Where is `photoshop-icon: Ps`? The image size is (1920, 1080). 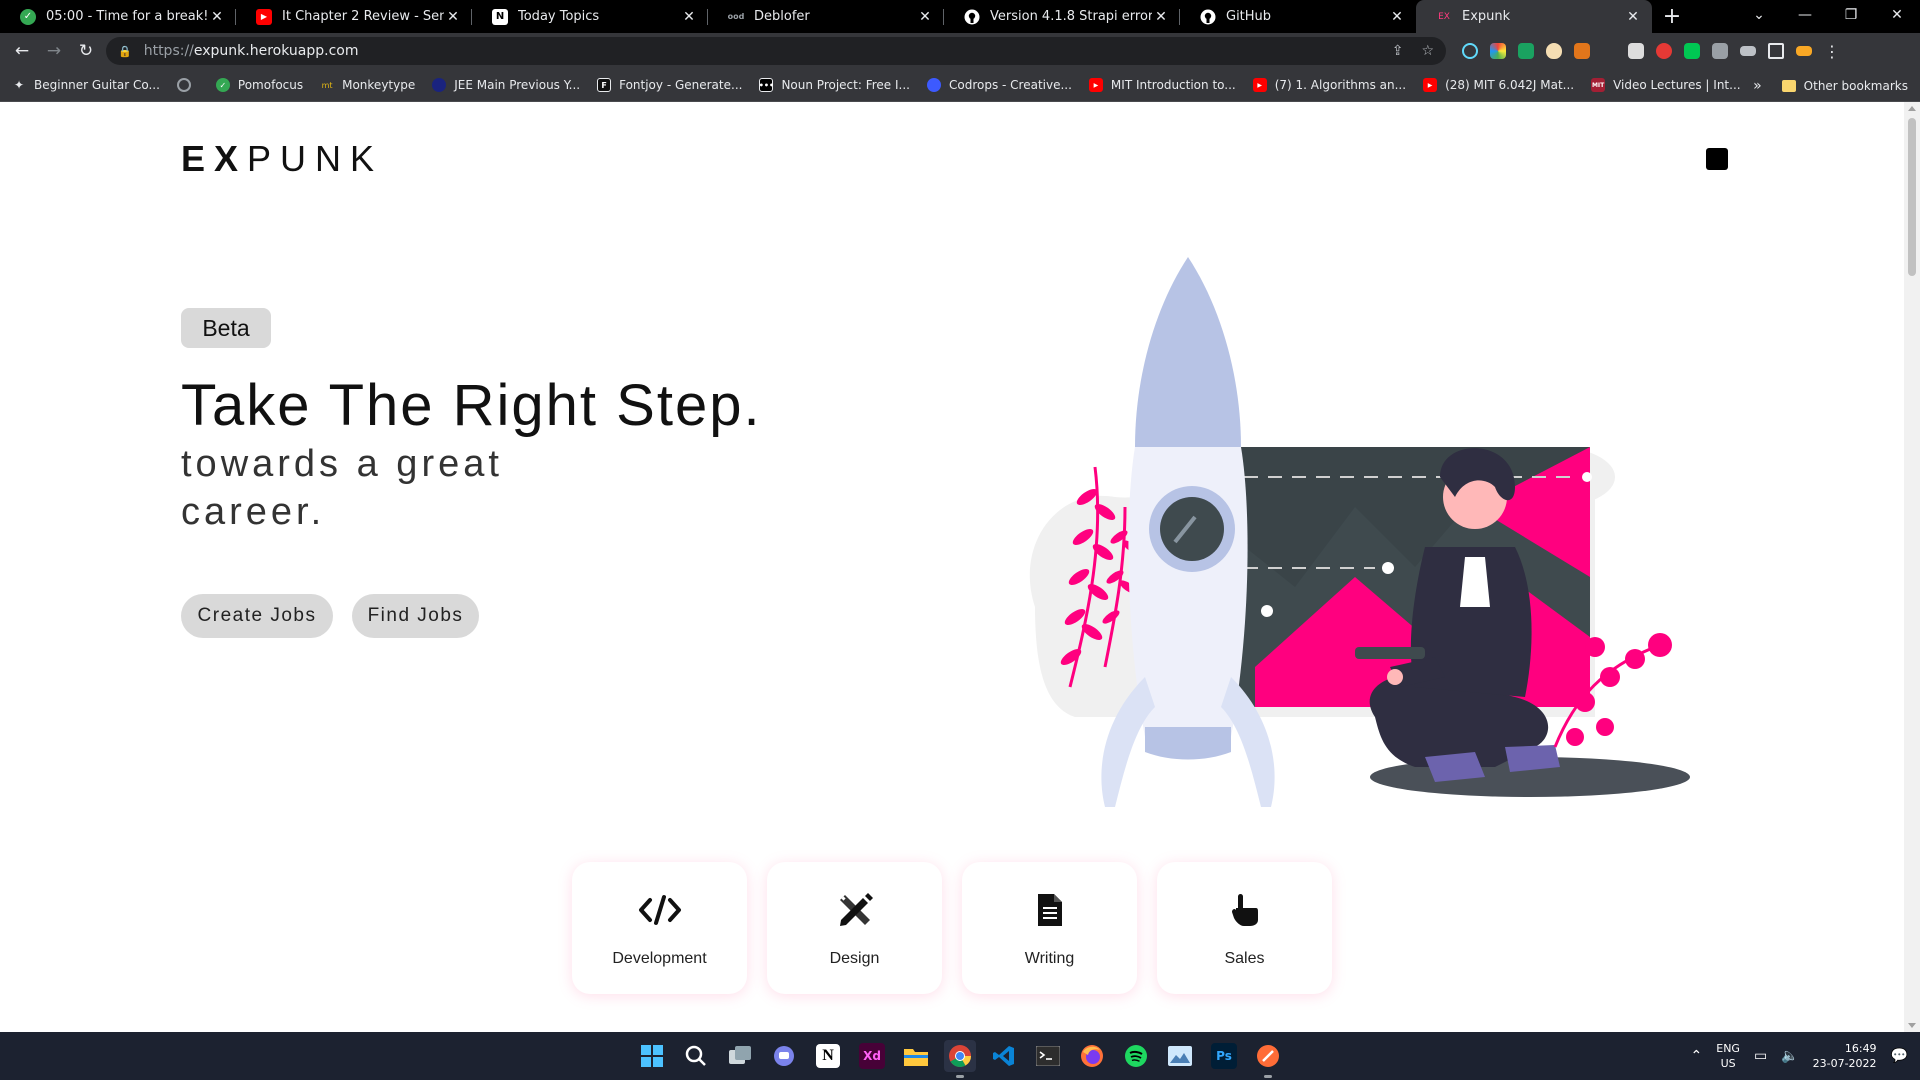 photoshop-icon: Ps is located at coordinates (1224, 1056).